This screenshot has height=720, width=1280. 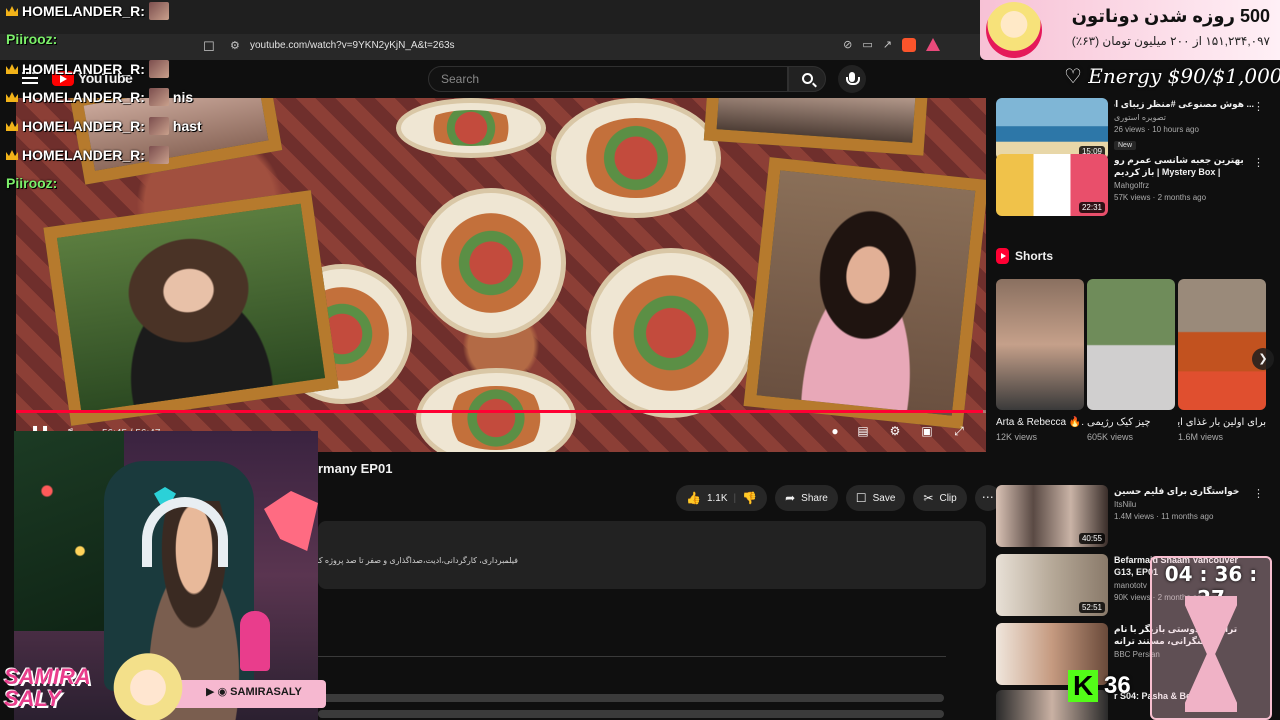 I want to click on divider, so click(x=632, y=656).